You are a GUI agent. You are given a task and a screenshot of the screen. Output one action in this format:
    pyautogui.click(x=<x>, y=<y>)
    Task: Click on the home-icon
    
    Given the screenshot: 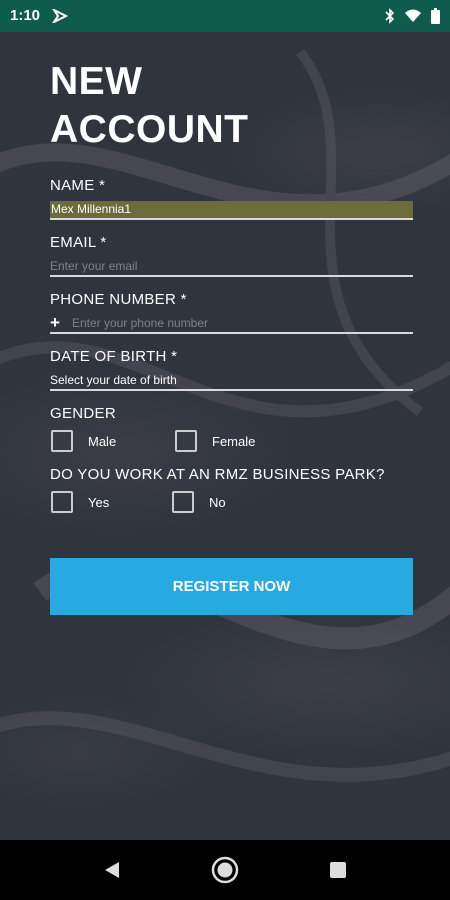 What is the action you would take?
    pyautogui.click(x=225, y=870)
    